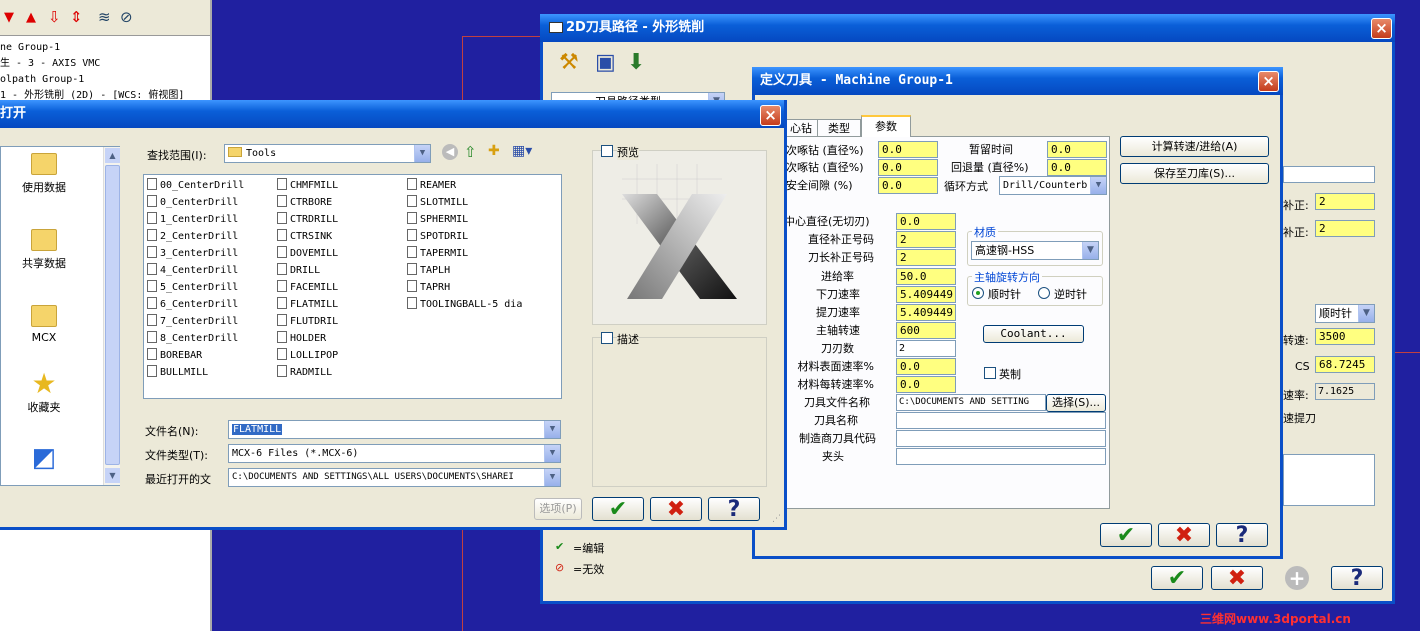 This screenshot has height=631, width=1420. What do you see at coordinates (195, 185) in the screenshot?
I see `file-item: 00_CenterDrill` at bounding box center [195, 185].